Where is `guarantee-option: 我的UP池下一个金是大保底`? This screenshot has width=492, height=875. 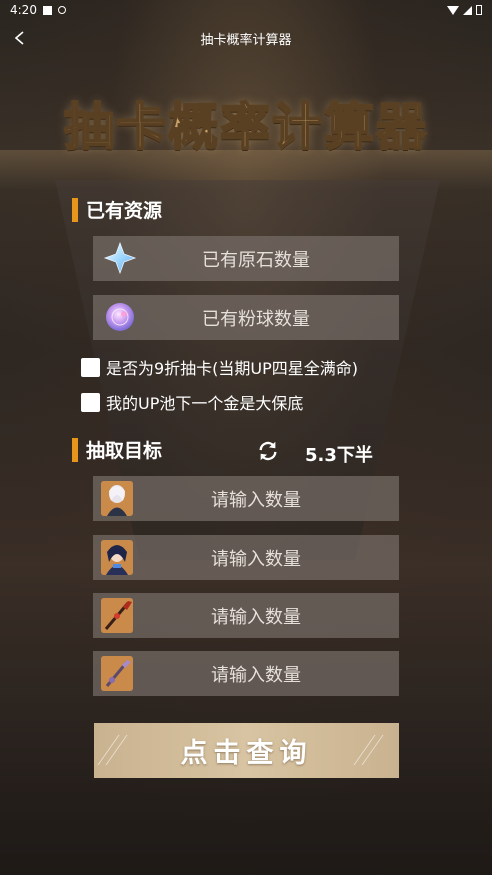 guarantee-option: 我的UP池下一个金是大保底 is located at coordinates (192, 402).